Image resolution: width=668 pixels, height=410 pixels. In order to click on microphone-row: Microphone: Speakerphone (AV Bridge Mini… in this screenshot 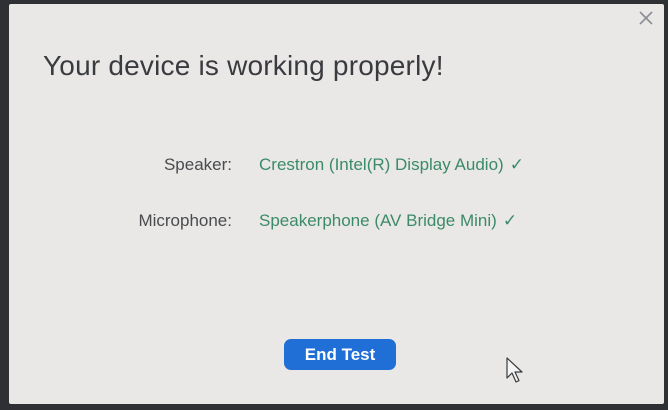, I will do `click(336, 223)`.